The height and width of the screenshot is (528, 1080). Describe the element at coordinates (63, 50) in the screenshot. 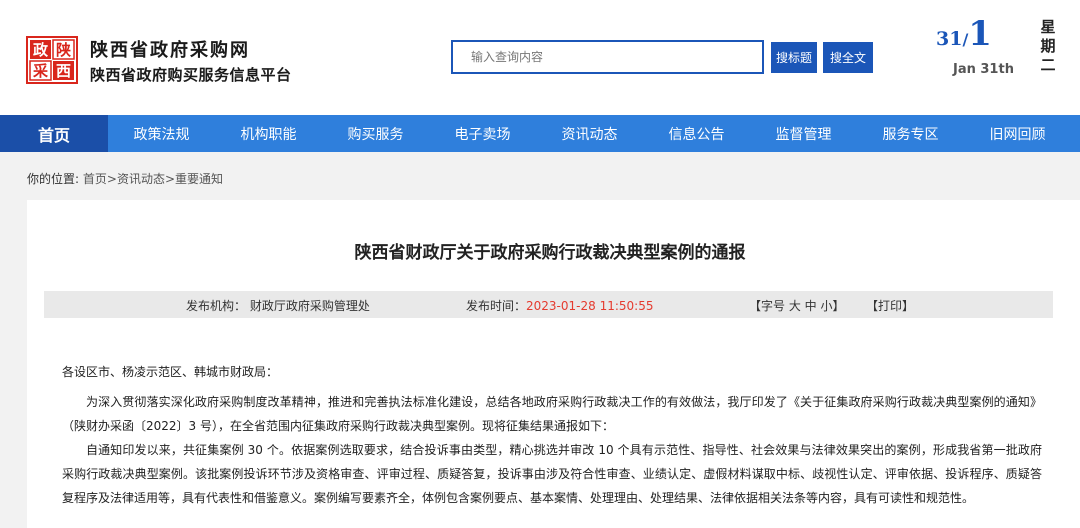

I see `svg-text: 陕` at that location.